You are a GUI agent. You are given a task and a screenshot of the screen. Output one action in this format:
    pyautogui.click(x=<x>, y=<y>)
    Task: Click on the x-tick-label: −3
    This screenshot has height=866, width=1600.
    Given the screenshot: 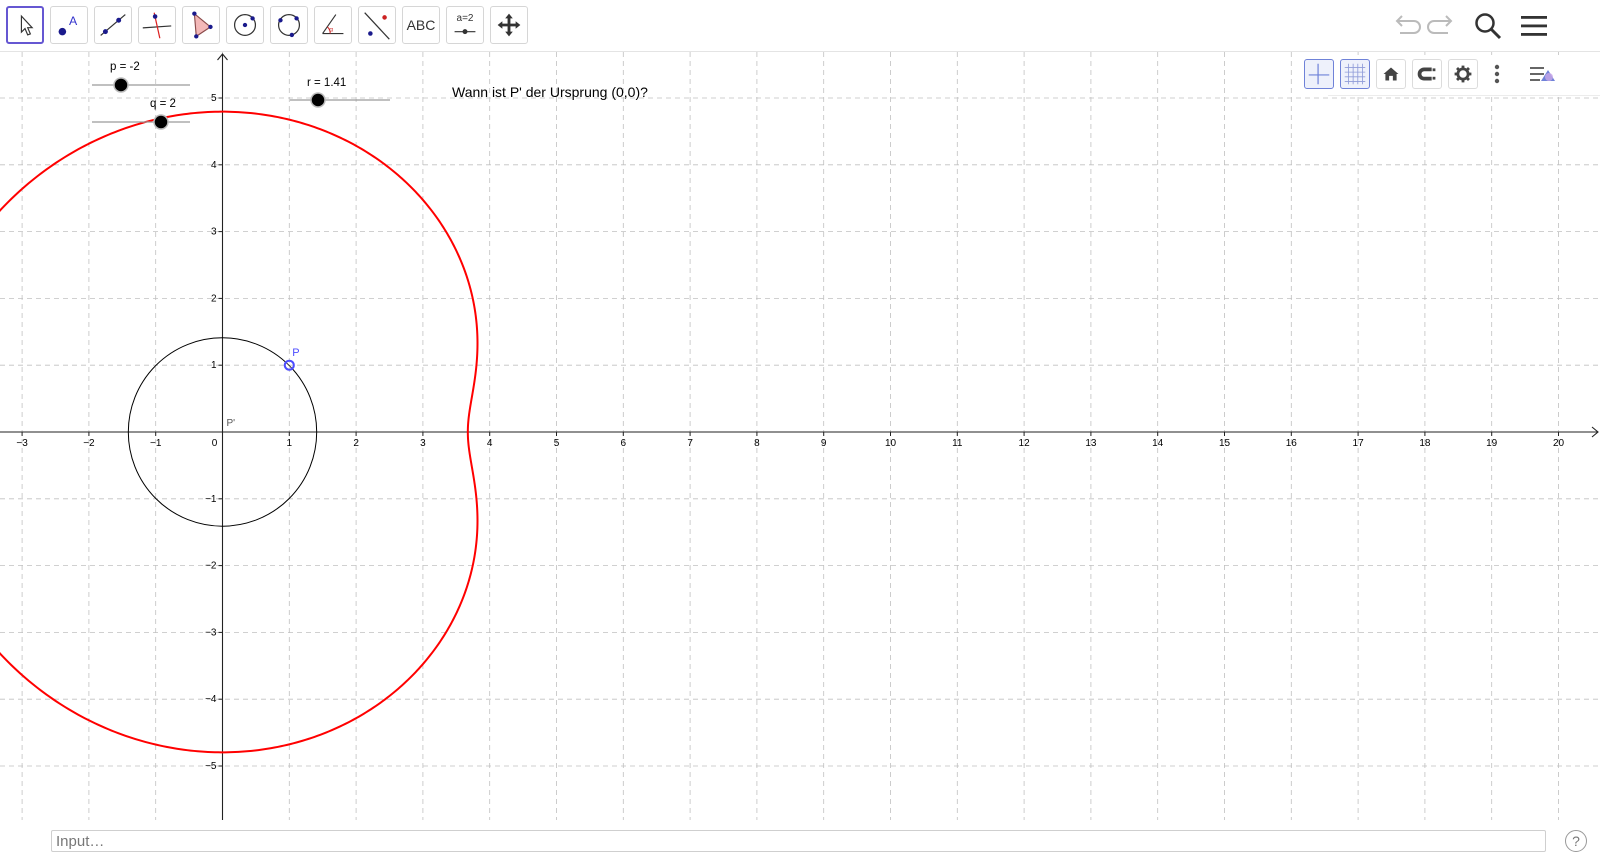 What is the action you would take?
    pyautogui.click(x=22, y=443)
    